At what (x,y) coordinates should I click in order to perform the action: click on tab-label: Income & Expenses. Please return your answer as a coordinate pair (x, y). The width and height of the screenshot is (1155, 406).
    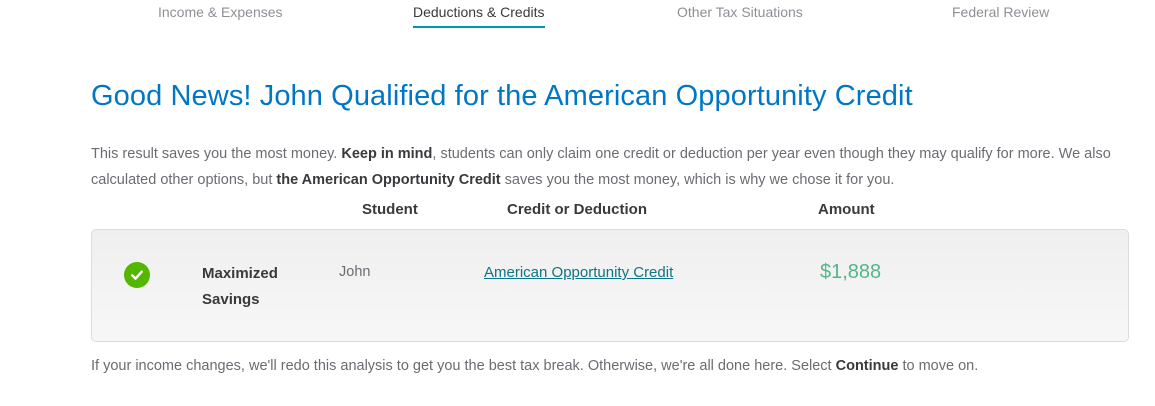
    Looking at the image, I should click on (220, 12).